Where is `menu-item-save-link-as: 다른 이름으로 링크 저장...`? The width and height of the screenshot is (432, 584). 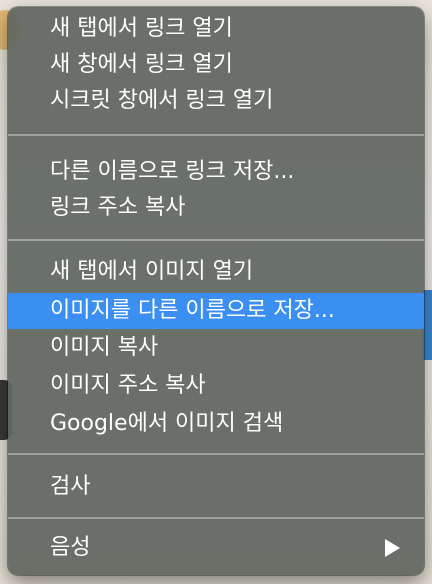 menu-item-save-link-as: 다른 이름으로 링크 저장... is located at coordinates (216, 172).